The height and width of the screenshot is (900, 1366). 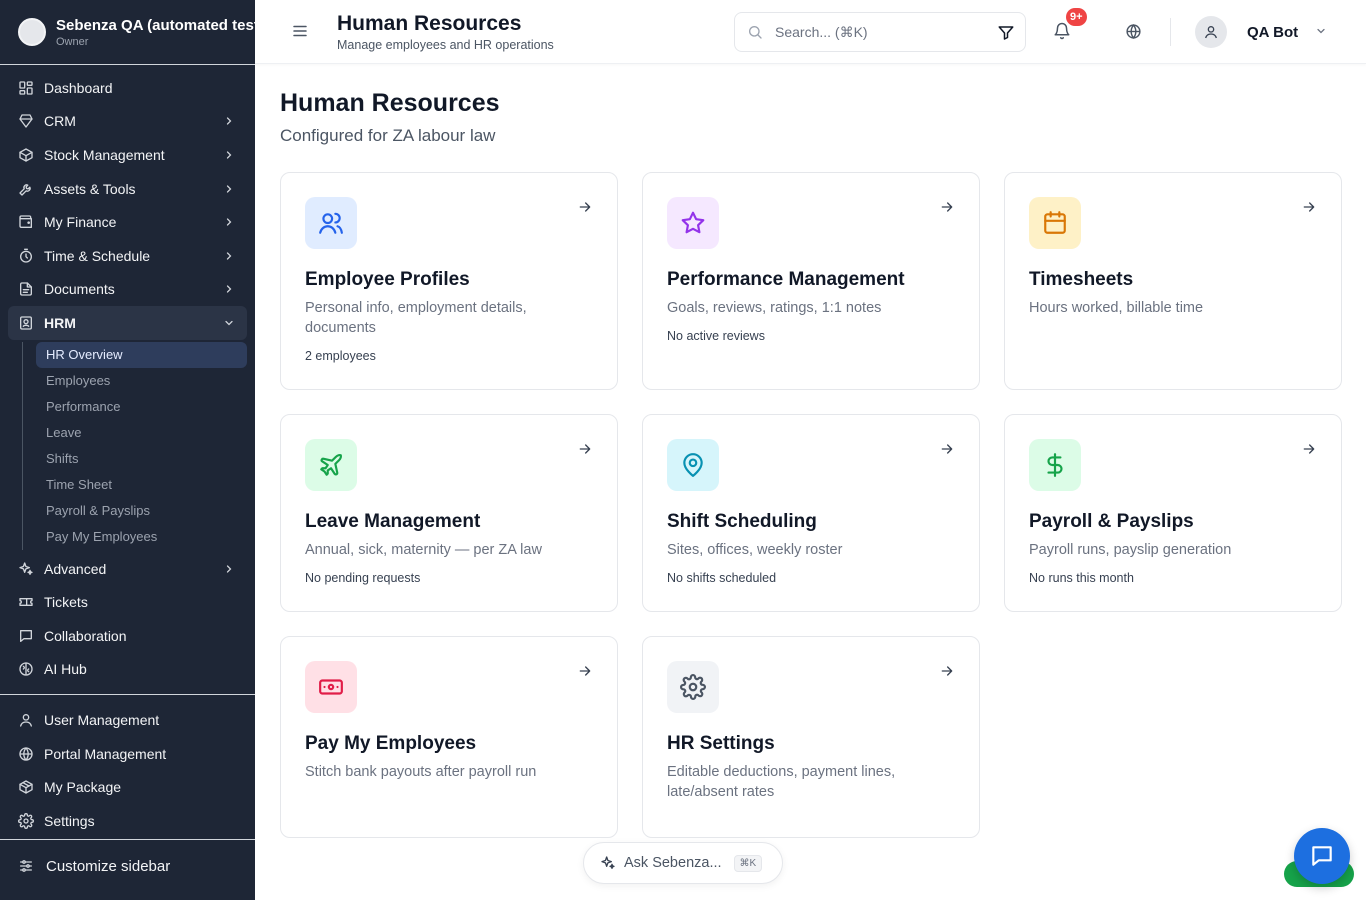 I want to click on sidebar-item-label: AI Hub, so click(x=65, y=669).